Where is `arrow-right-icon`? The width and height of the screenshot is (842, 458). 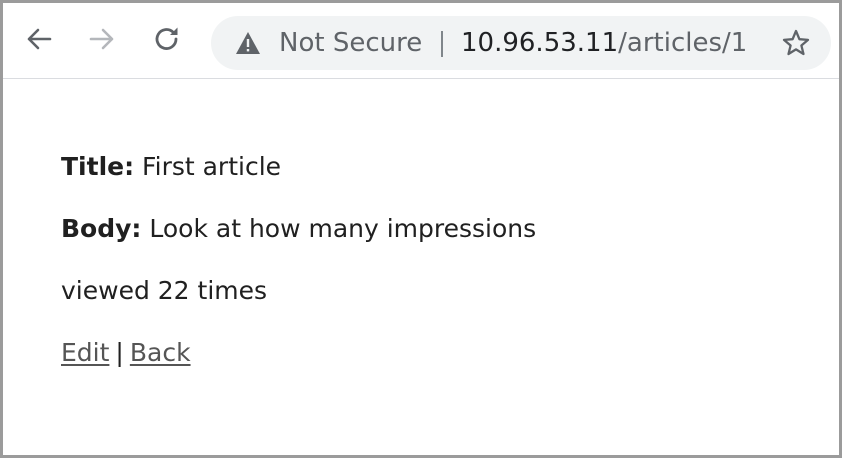
arrow-right-icon is located at coordinates (101, 39).